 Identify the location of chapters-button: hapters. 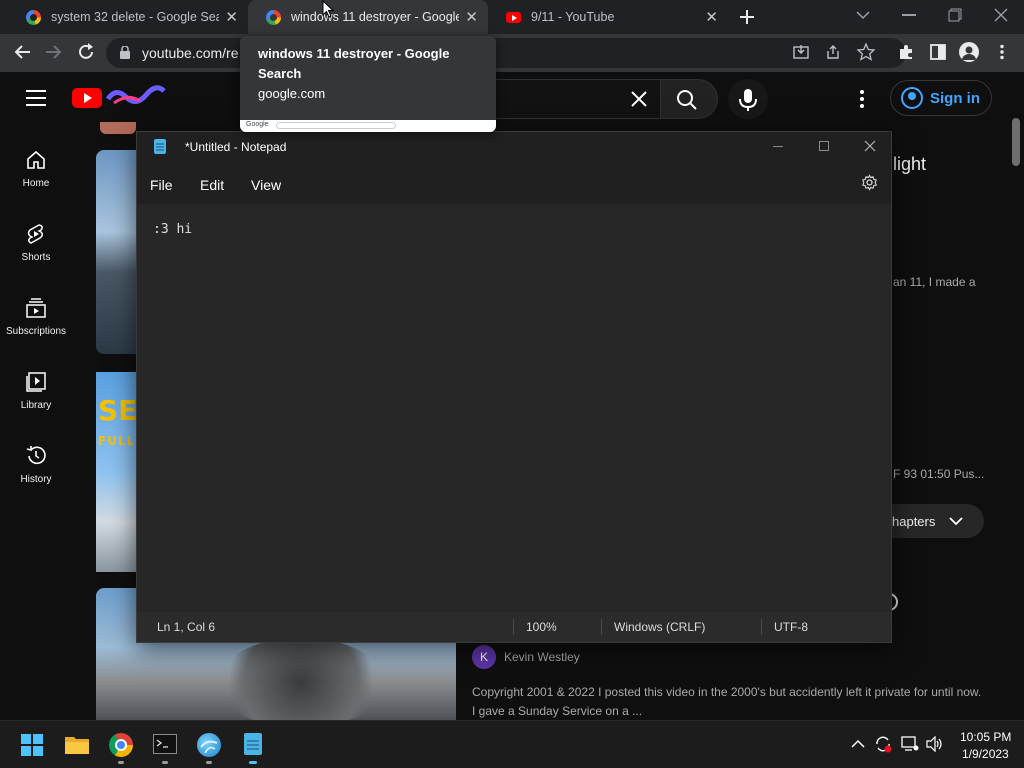
(932, 521).